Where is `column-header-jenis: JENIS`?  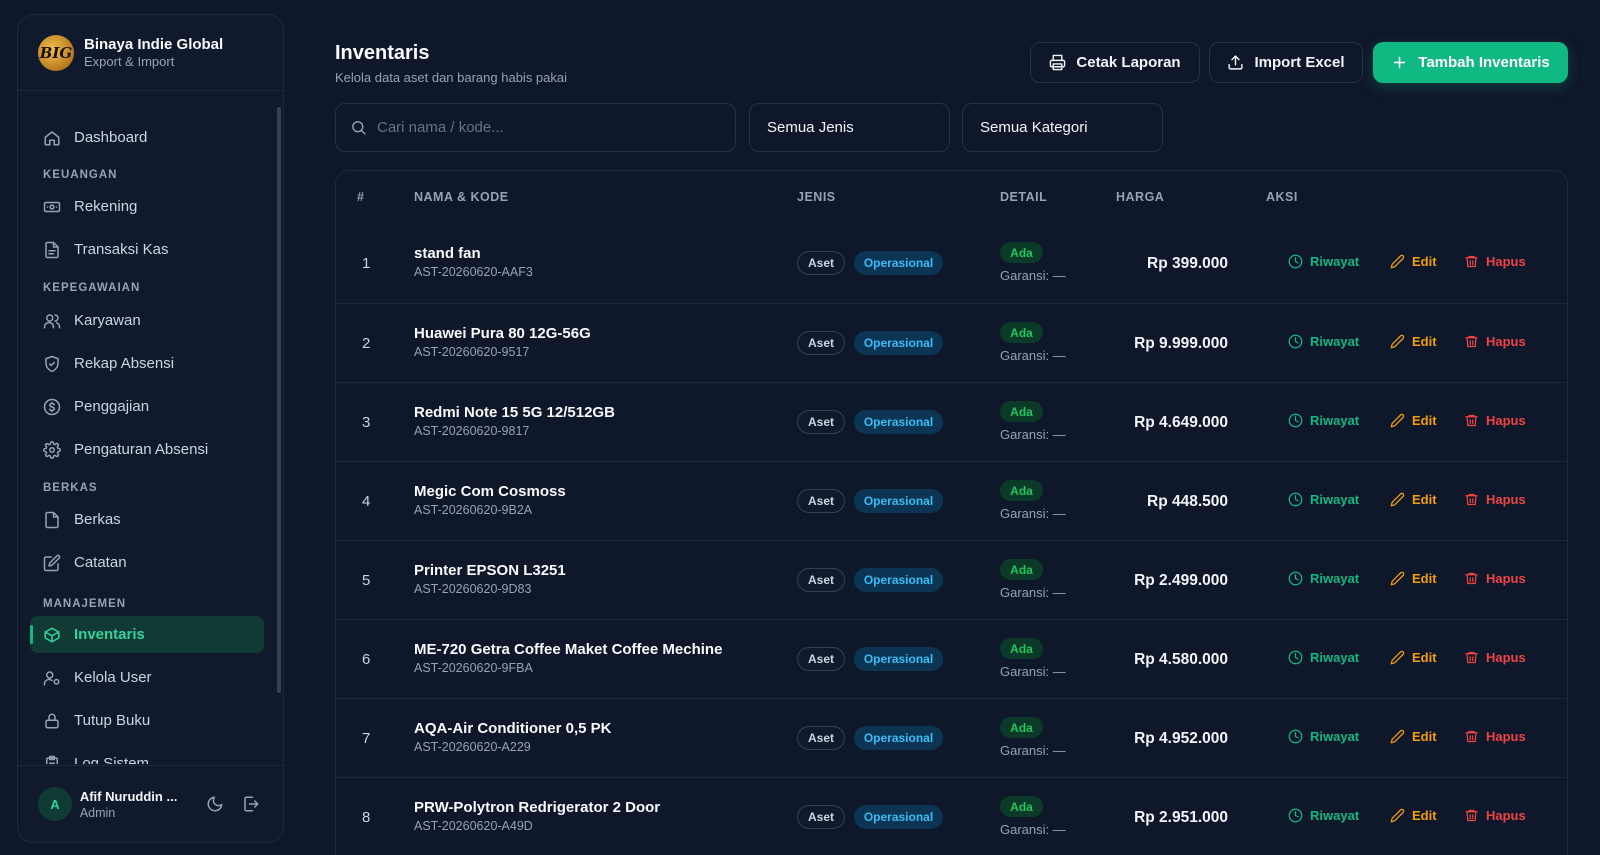 column-header-jenis: JENIS is located at coordinates (816, 197).